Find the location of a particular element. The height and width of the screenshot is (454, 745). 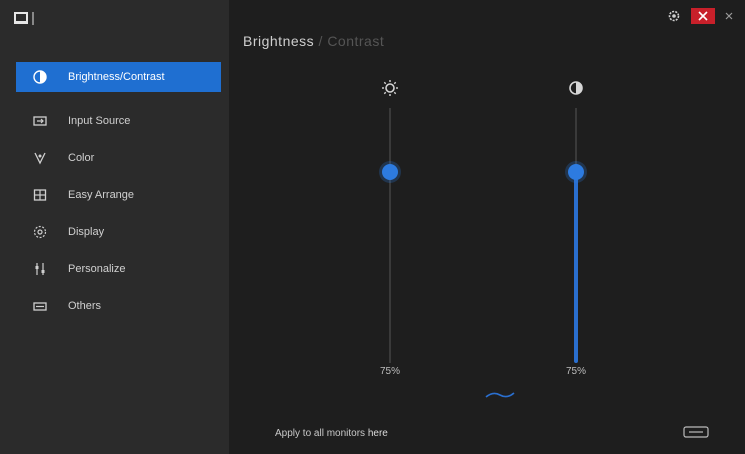

sidebar-item-color: Color is located at coordinates (118, 157).